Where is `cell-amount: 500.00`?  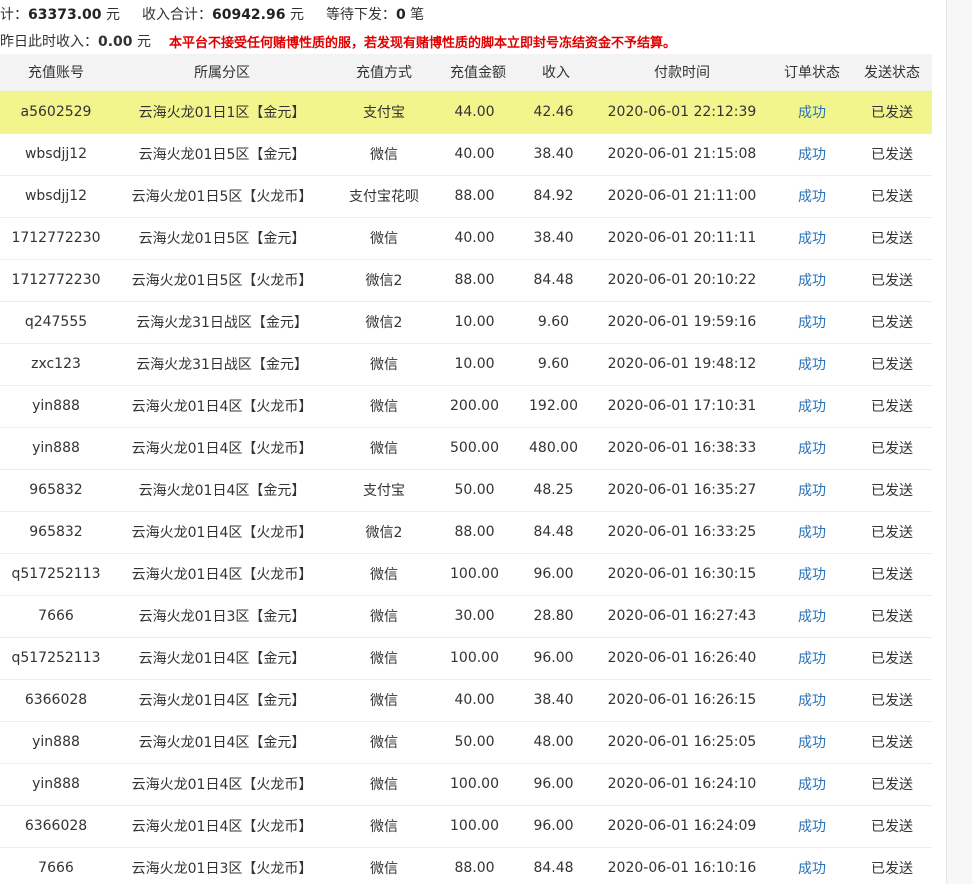
cell-amount: 500.00 is located at coordinates (478, 448).